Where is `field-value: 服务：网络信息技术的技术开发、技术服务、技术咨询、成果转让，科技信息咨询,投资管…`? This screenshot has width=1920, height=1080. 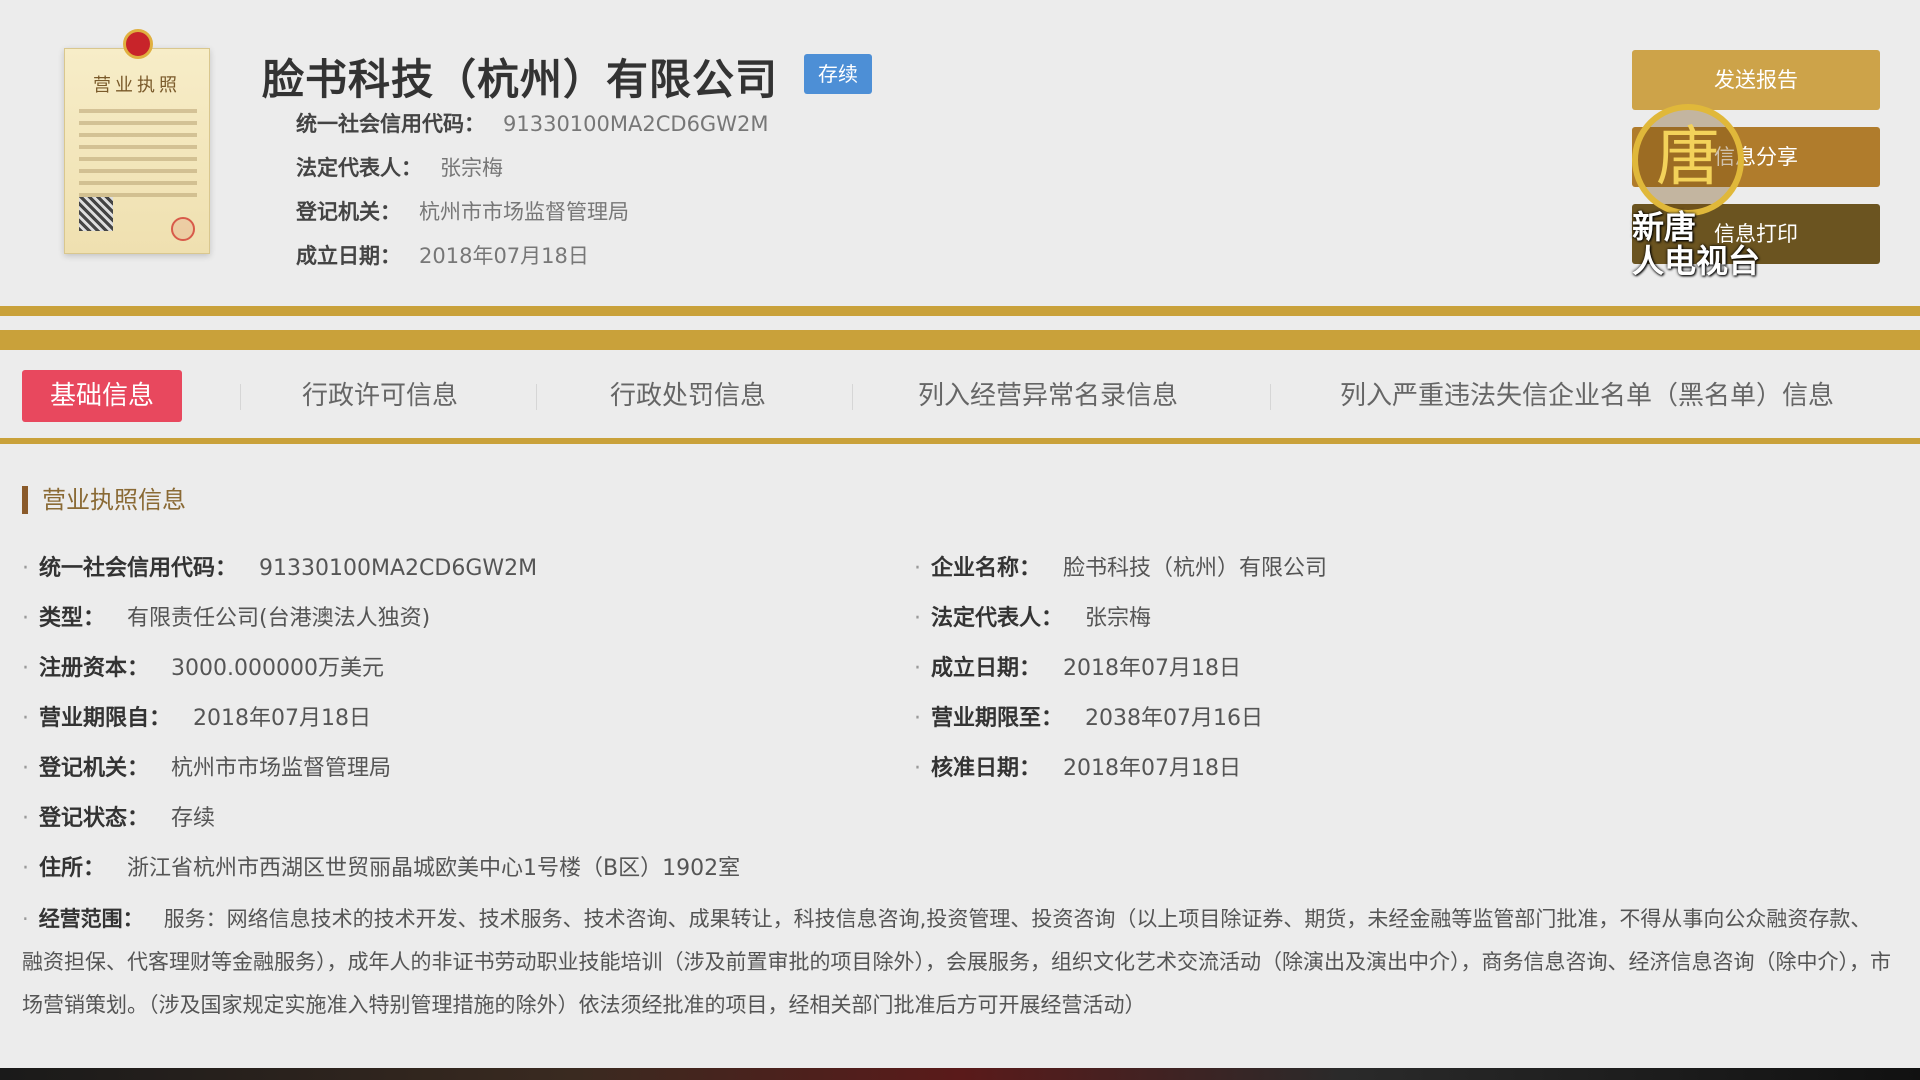 field-value: 服务：网络信息技术的技术开发、技术服务、技术咨询、成果转让，科技信息咨询,投资管… is located at coordinates (956, 962).